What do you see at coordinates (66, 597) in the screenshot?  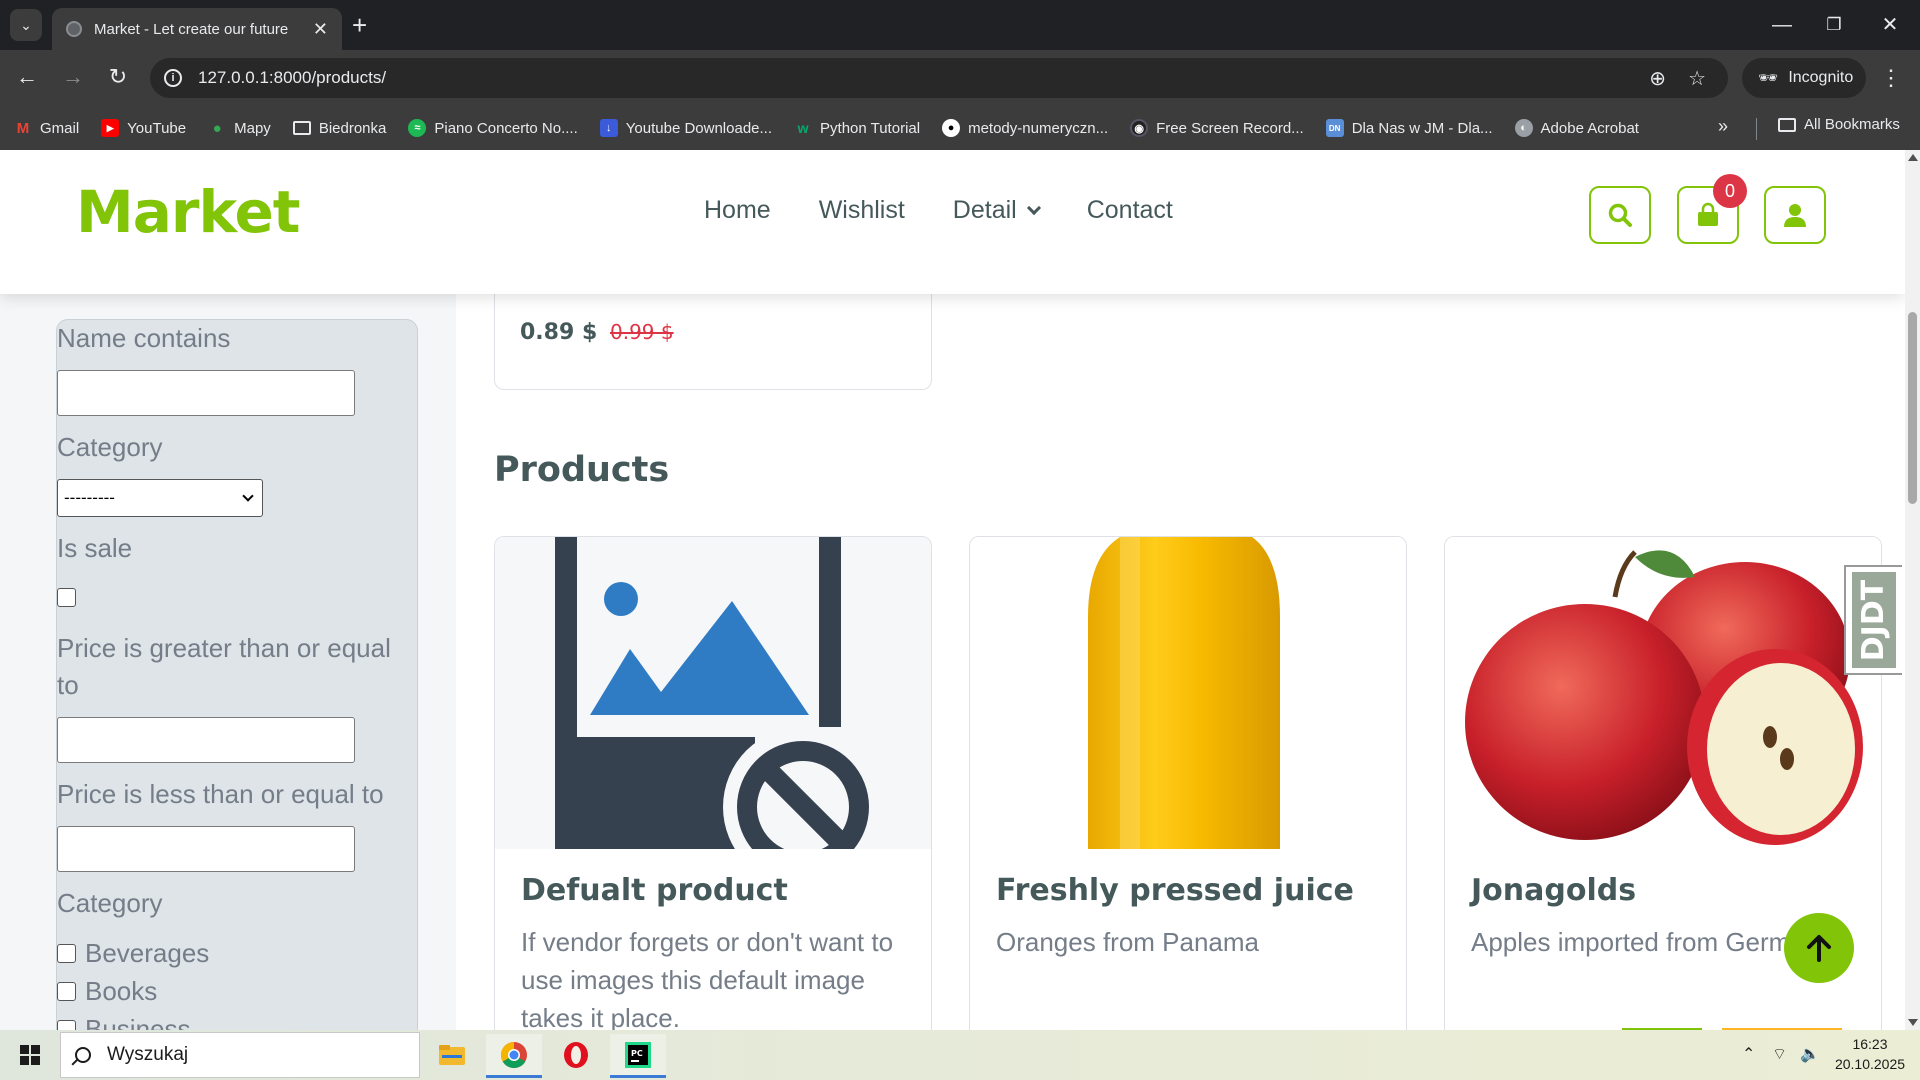 I see `is-sale-checkbox` at bounding box center [66, 597].